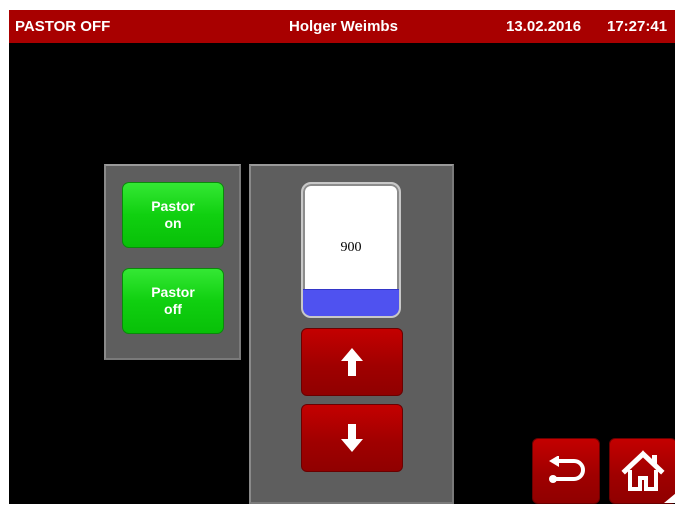 This screenshot has width=684, height=514. I want to click on level-gauge: 900, so click(351, 250).